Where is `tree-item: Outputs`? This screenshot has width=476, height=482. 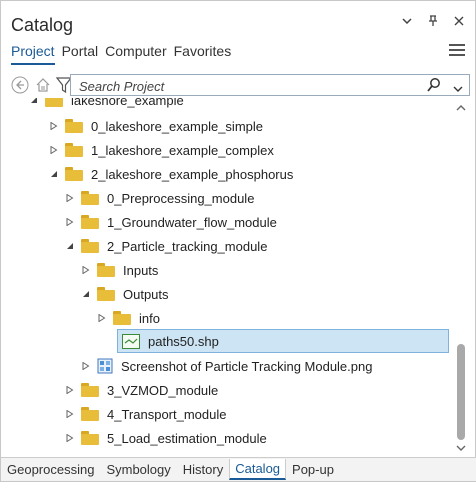
tree-item: Outputs is located at coordinates (125, 294).